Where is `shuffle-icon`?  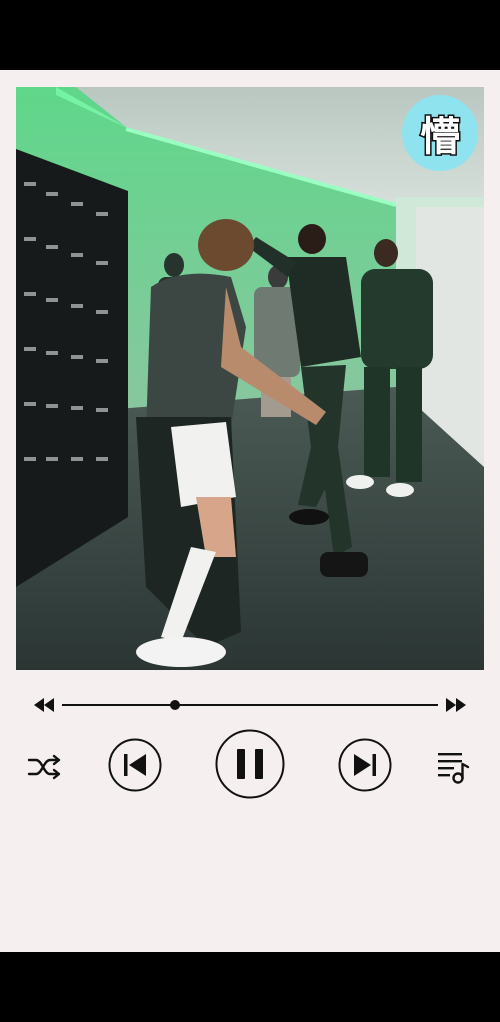
shuffle-icon is located at coordinates (44, 767).